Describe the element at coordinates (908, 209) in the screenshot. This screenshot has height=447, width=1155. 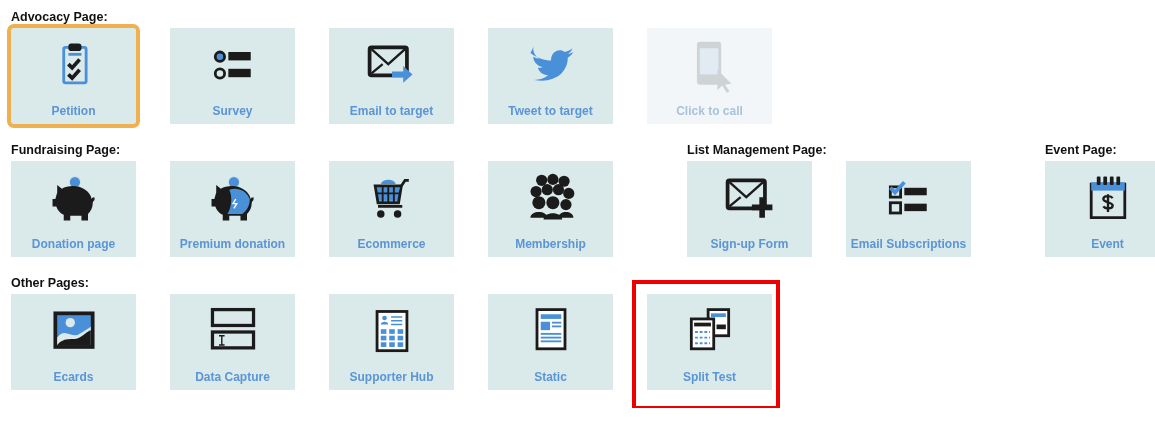
I see `page-type-tile: Email Subscriptions` at that location.